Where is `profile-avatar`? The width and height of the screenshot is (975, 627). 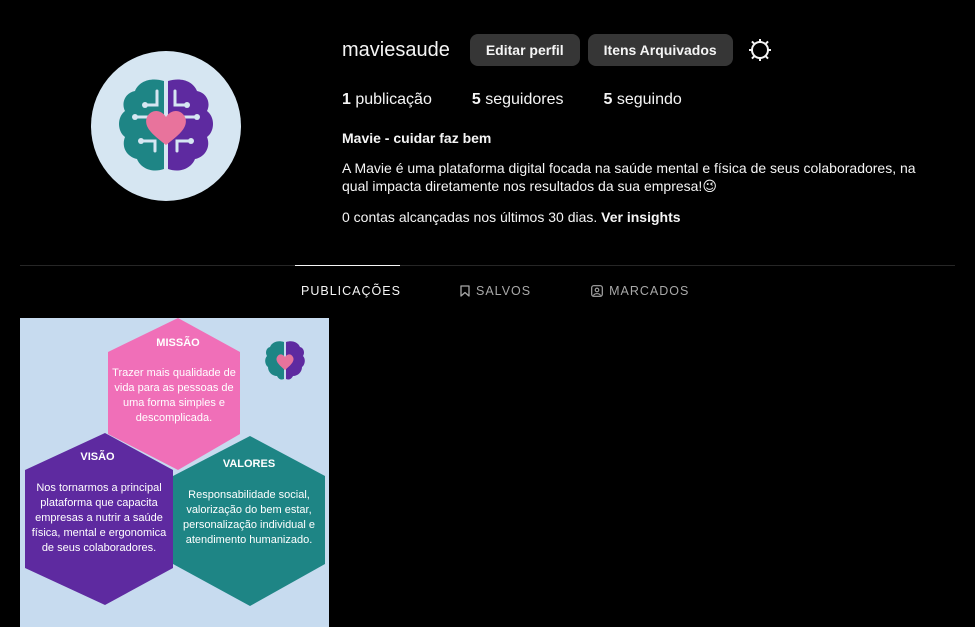
profile-avatar is located at coordinates (166, 126).